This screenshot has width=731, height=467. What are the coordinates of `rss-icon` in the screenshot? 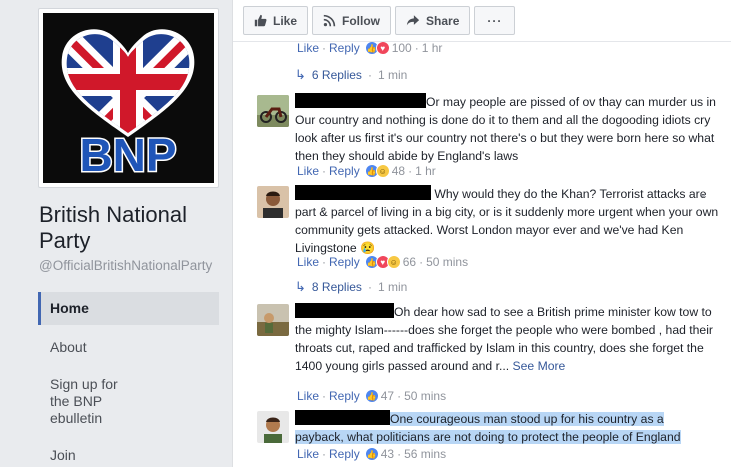 It's located at (329, 20).